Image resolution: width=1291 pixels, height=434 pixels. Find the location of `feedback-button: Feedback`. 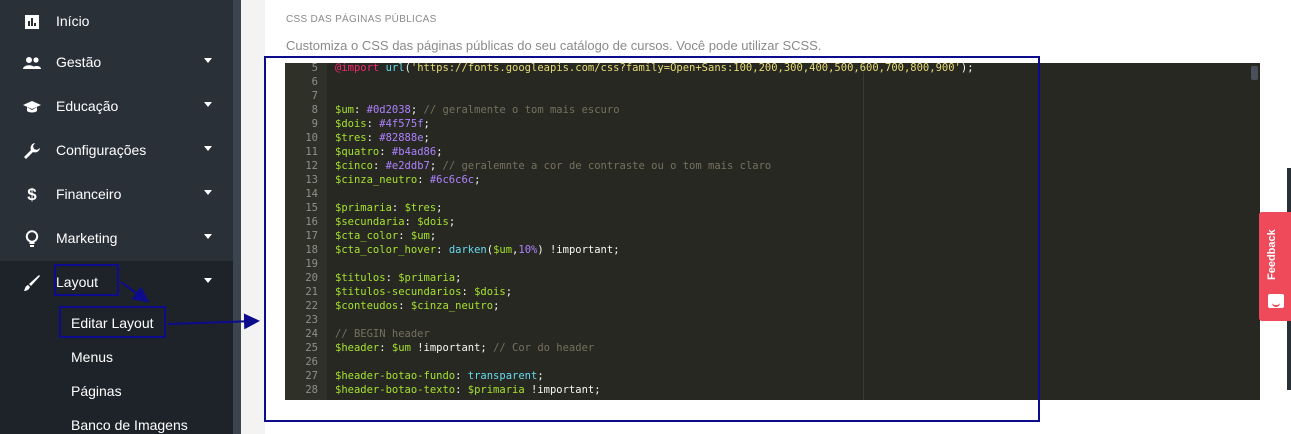

feedback-button: Feedback is located at coordinates (1275, 266).